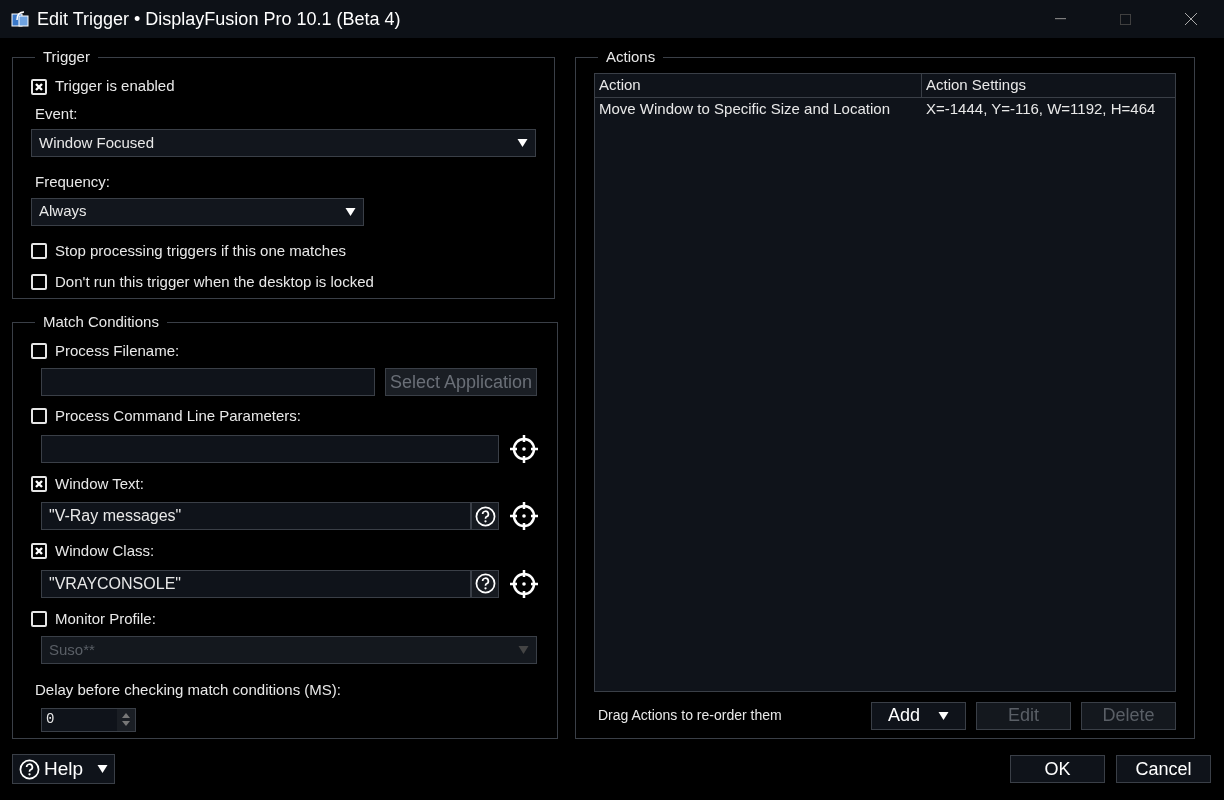 The height and width of the screenshot is (800, 1224). Describe the element at coordinates (1057, 769) in the screenshot. I see `dialog-button: OK` at that location.